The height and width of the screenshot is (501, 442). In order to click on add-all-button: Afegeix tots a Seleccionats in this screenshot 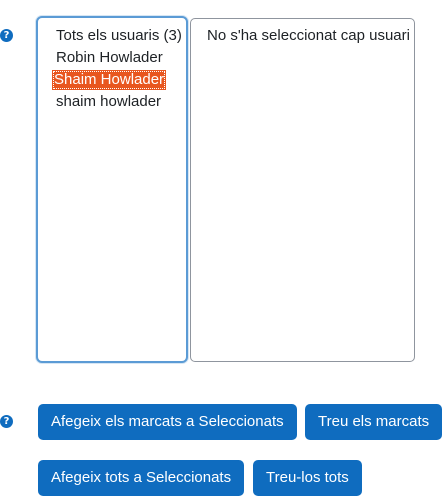, I will do `click(141, 478)`.